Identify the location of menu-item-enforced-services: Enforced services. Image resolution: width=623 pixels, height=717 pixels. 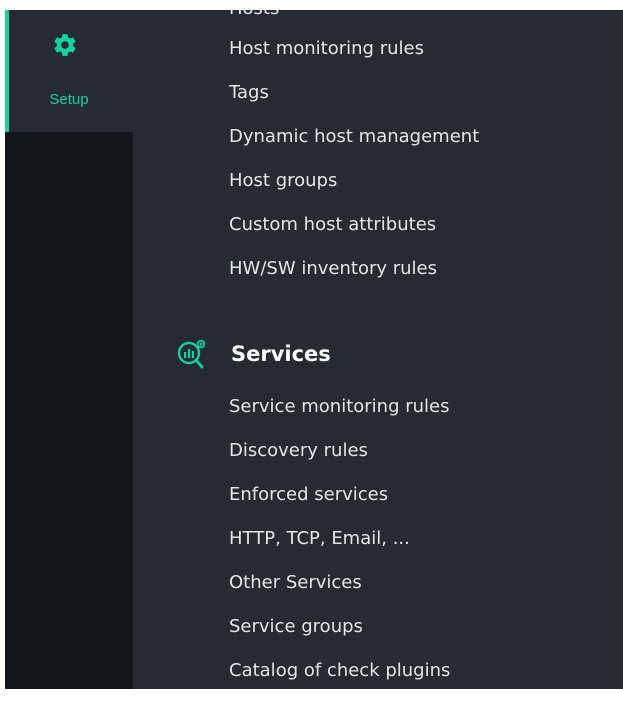
(308, 495).